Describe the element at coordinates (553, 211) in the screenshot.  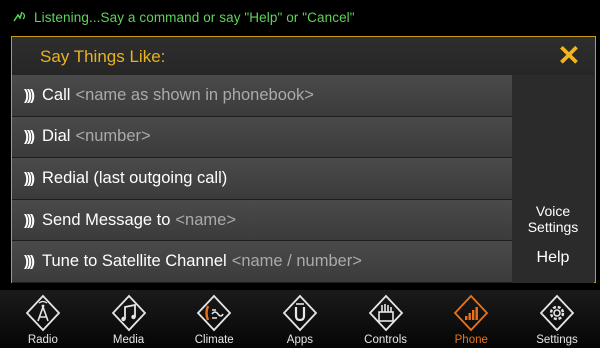
I see `voice-settings-line1: Voice` at that location.